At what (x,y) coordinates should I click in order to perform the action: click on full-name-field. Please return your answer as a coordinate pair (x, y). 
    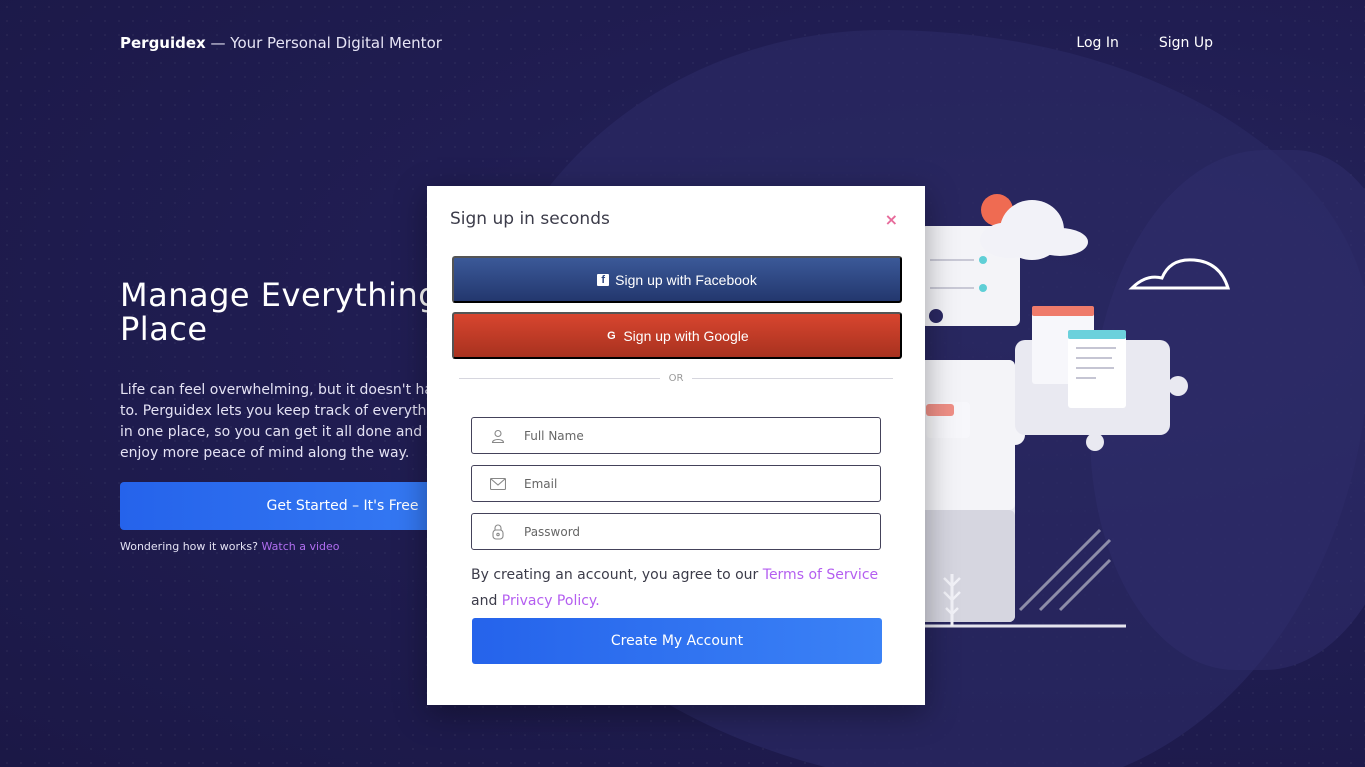
    Looking at the image, I should click on (676, 435).